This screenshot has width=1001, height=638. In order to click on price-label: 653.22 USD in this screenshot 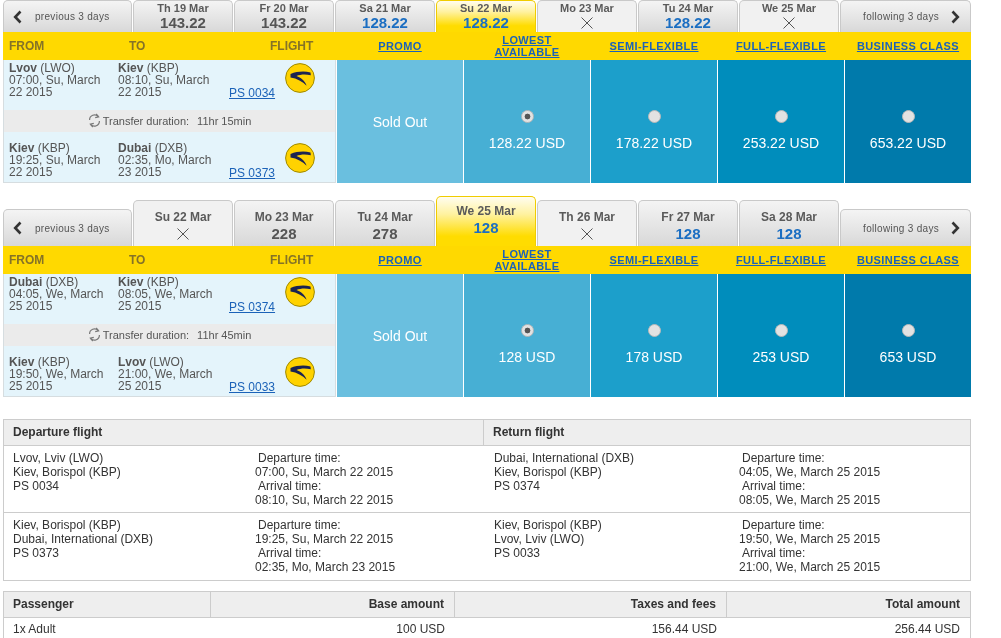, I will do `click(908, 143)`.